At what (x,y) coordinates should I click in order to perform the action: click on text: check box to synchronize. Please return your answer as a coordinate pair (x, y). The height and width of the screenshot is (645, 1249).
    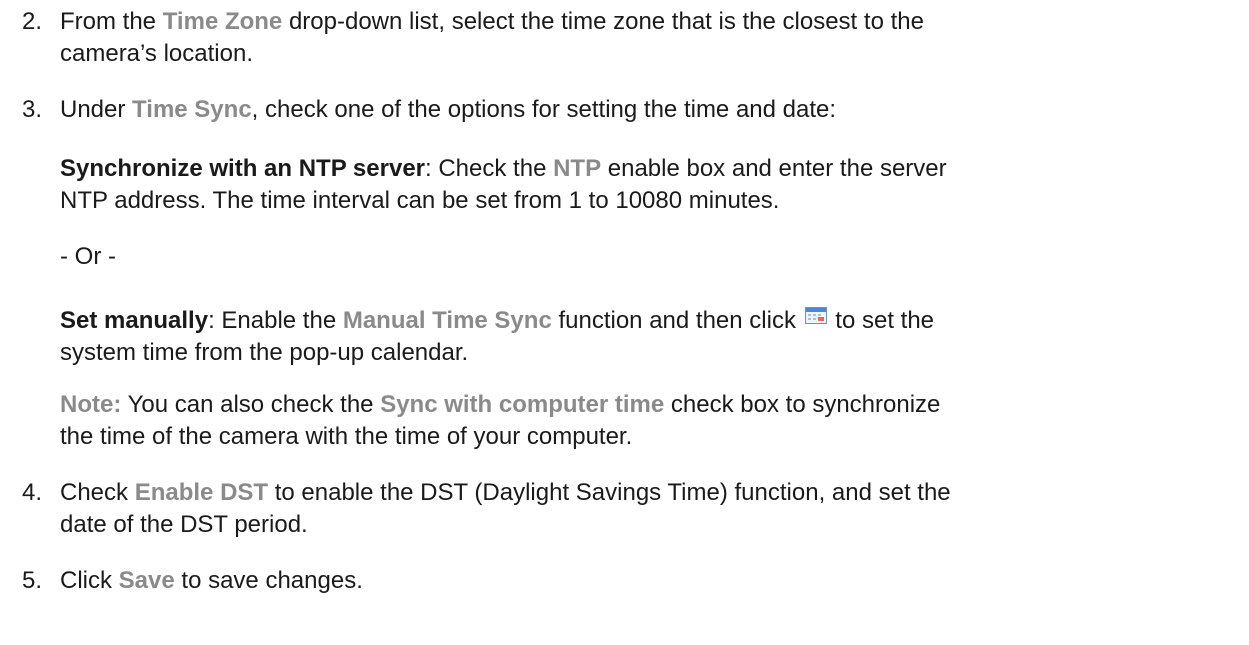
    Looking at the image, I should click on (802, 404).